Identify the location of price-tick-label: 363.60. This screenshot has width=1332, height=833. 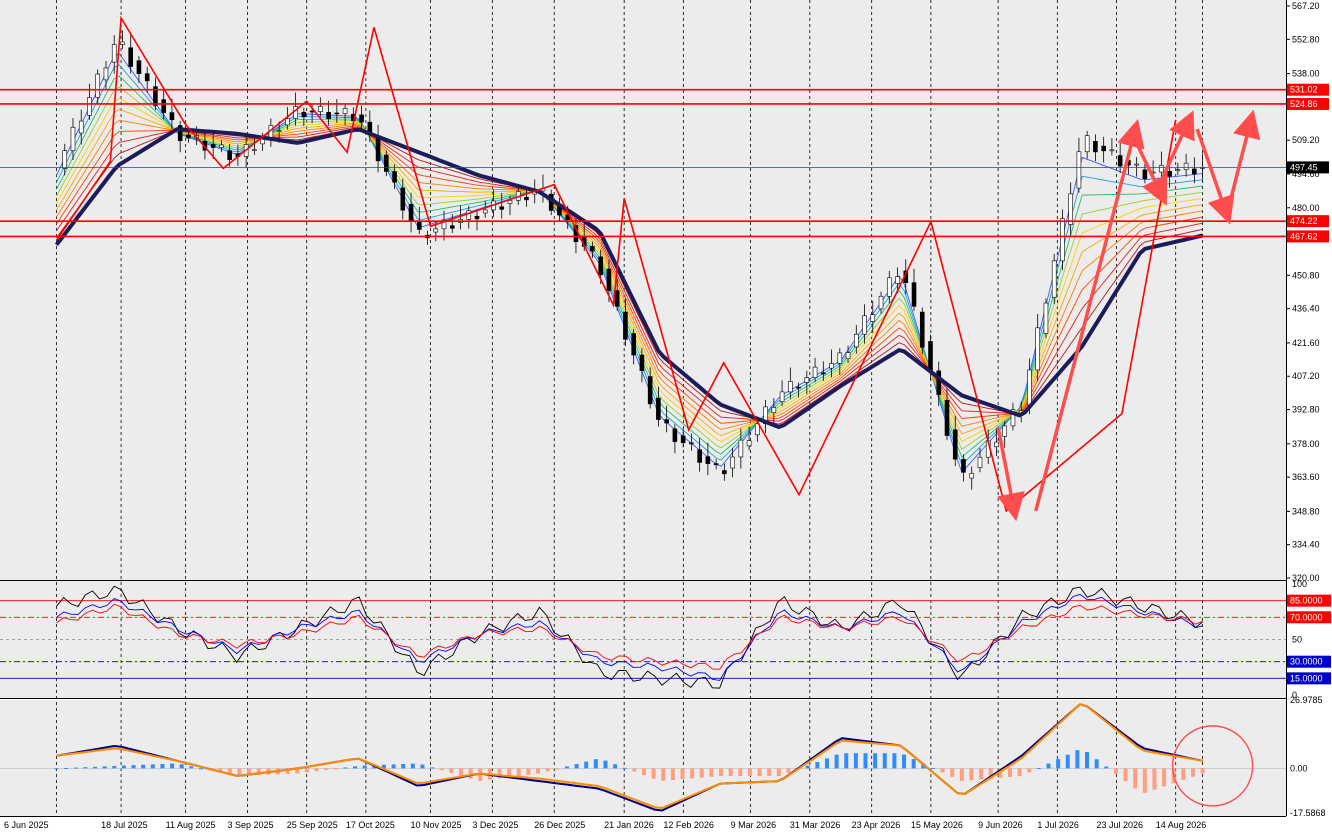
(1306, 477).